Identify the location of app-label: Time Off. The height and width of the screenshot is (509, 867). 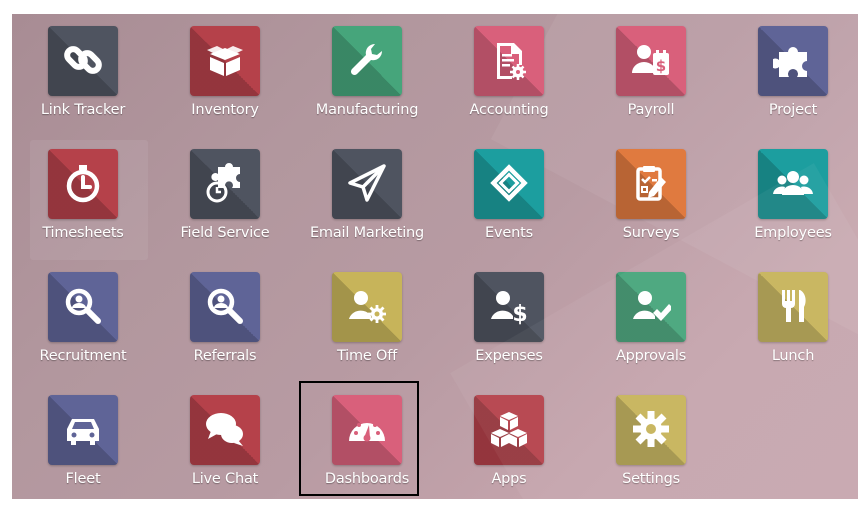
(367, 356).